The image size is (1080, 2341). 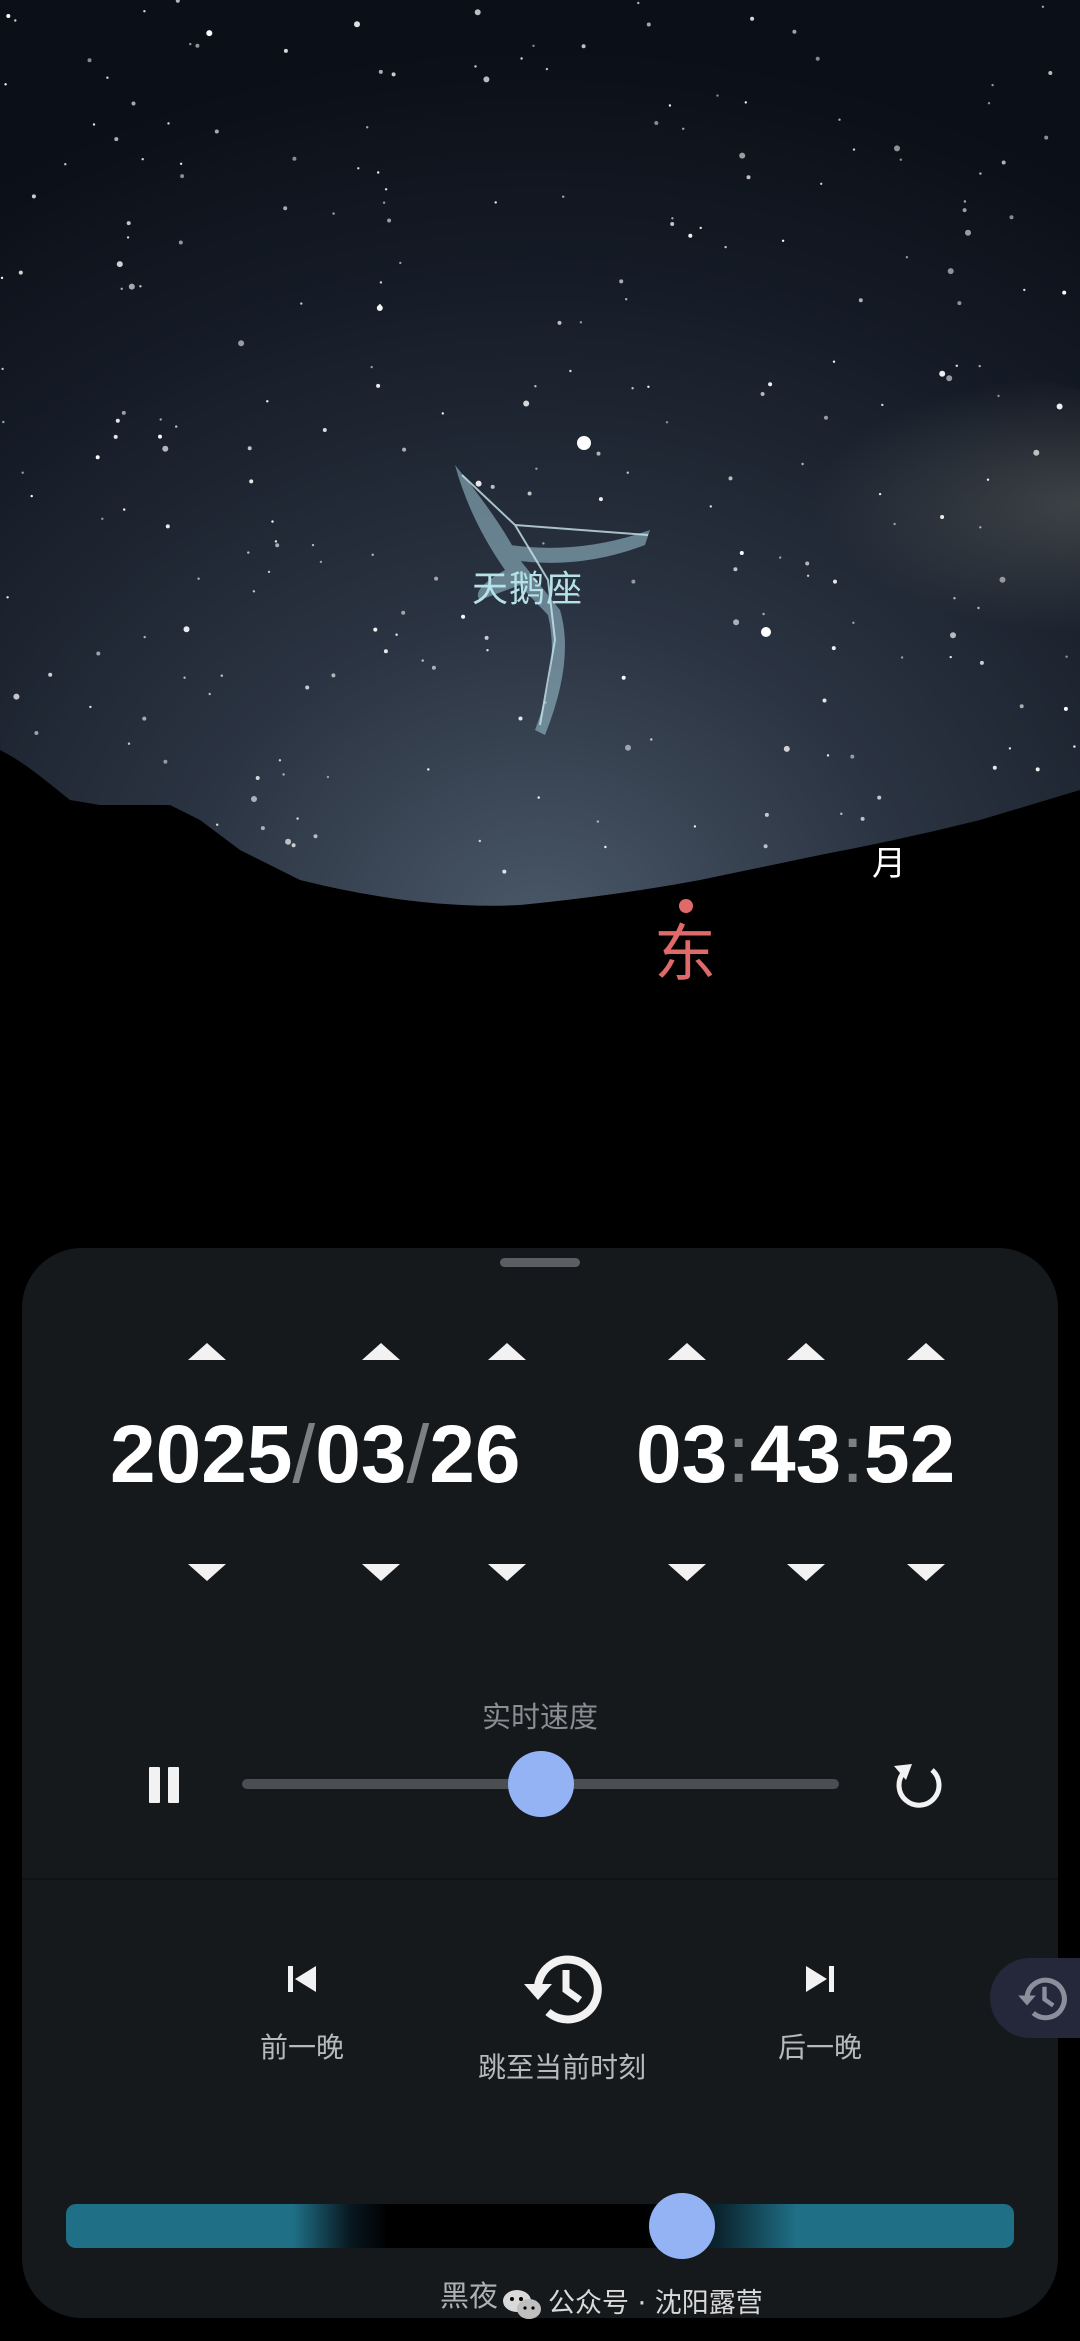 What do you see at coordinates (164, 1785) in the screenshot?
I see `pause-button` at bounding box center [164, 1785].